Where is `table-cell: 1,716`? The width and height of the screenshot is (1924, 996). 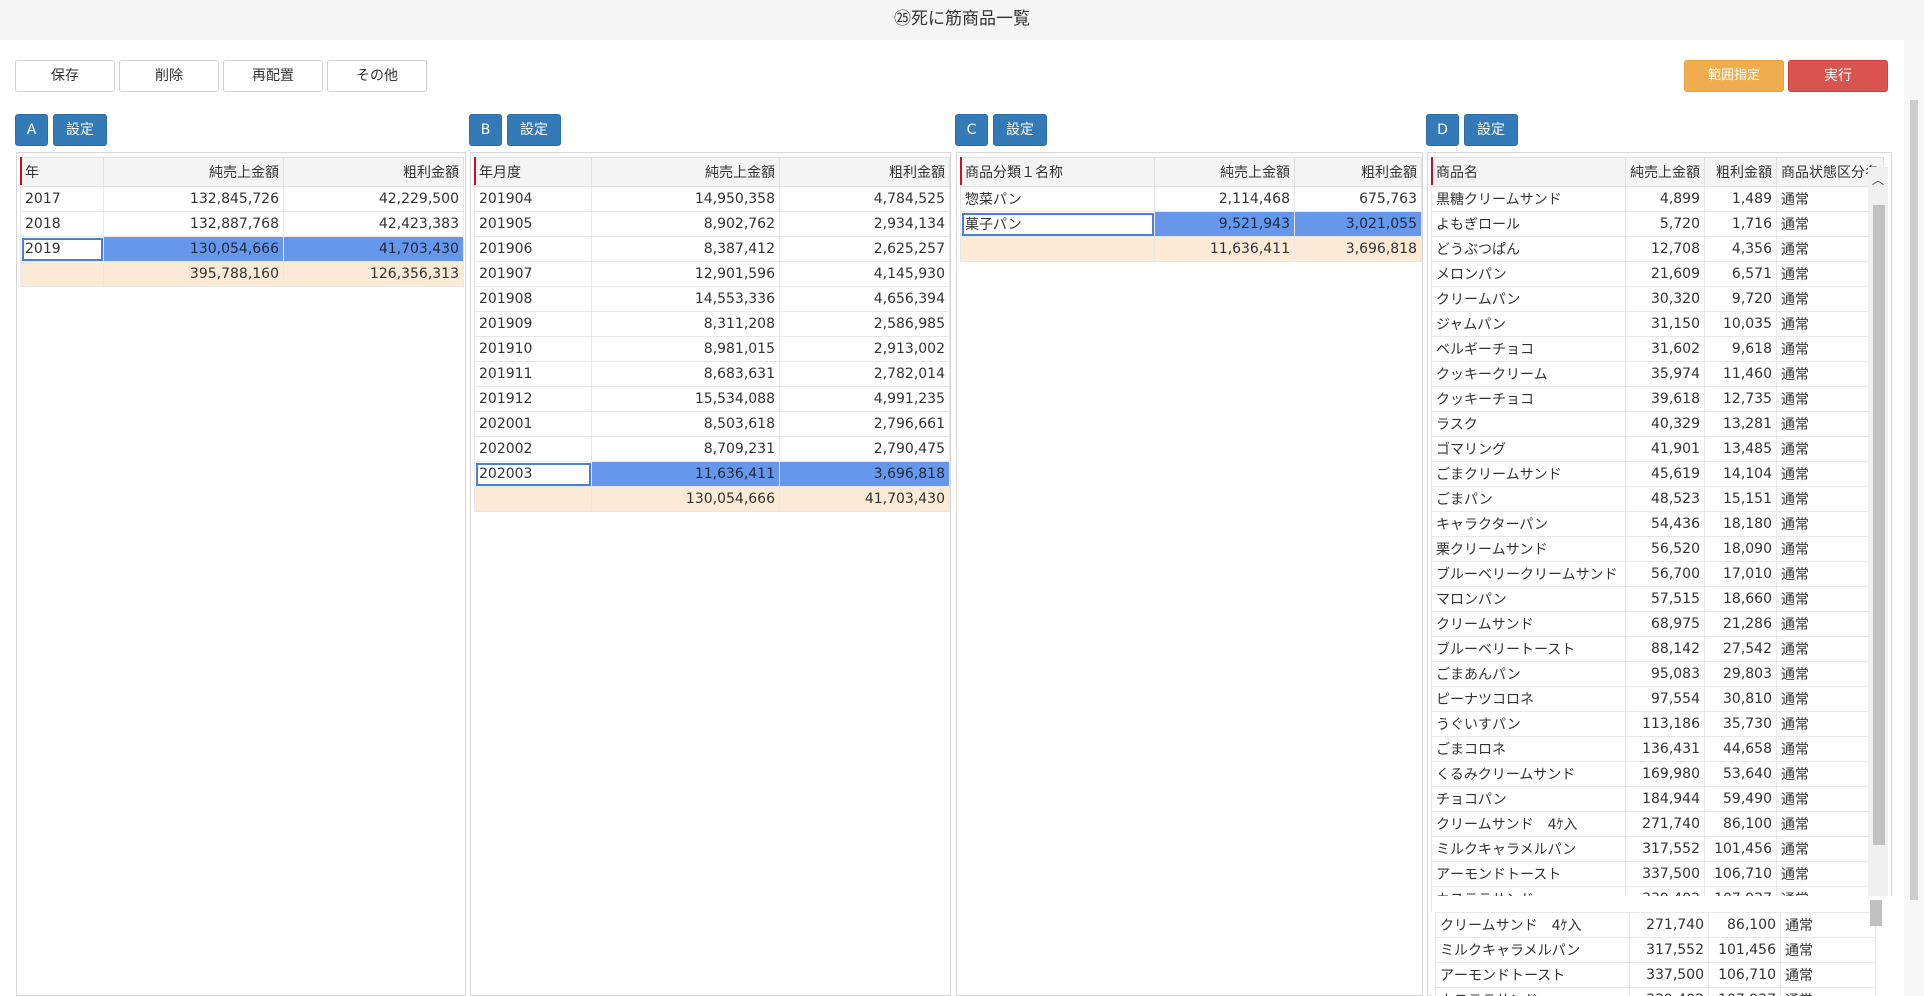
table-cell: 1,716 is located at coordinates (1740, 224).